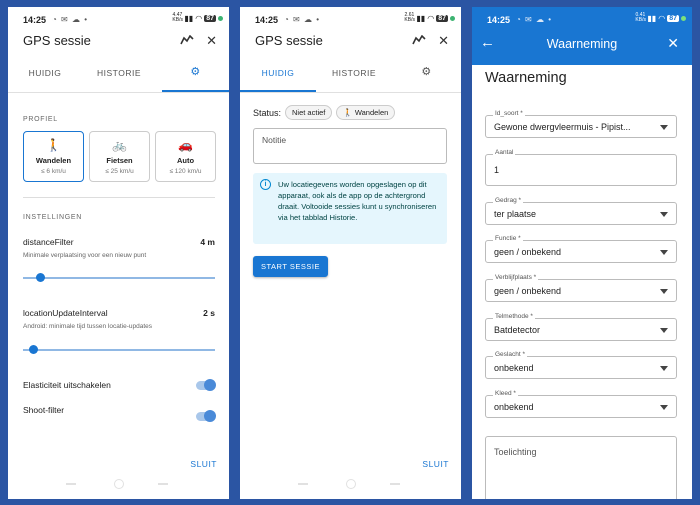 Image resolution: width=700 pixels, height=505 pixels. What do you see at coordinates (119, 197) in the screenshot?
I see `divider` at bounding box center [119, 197].